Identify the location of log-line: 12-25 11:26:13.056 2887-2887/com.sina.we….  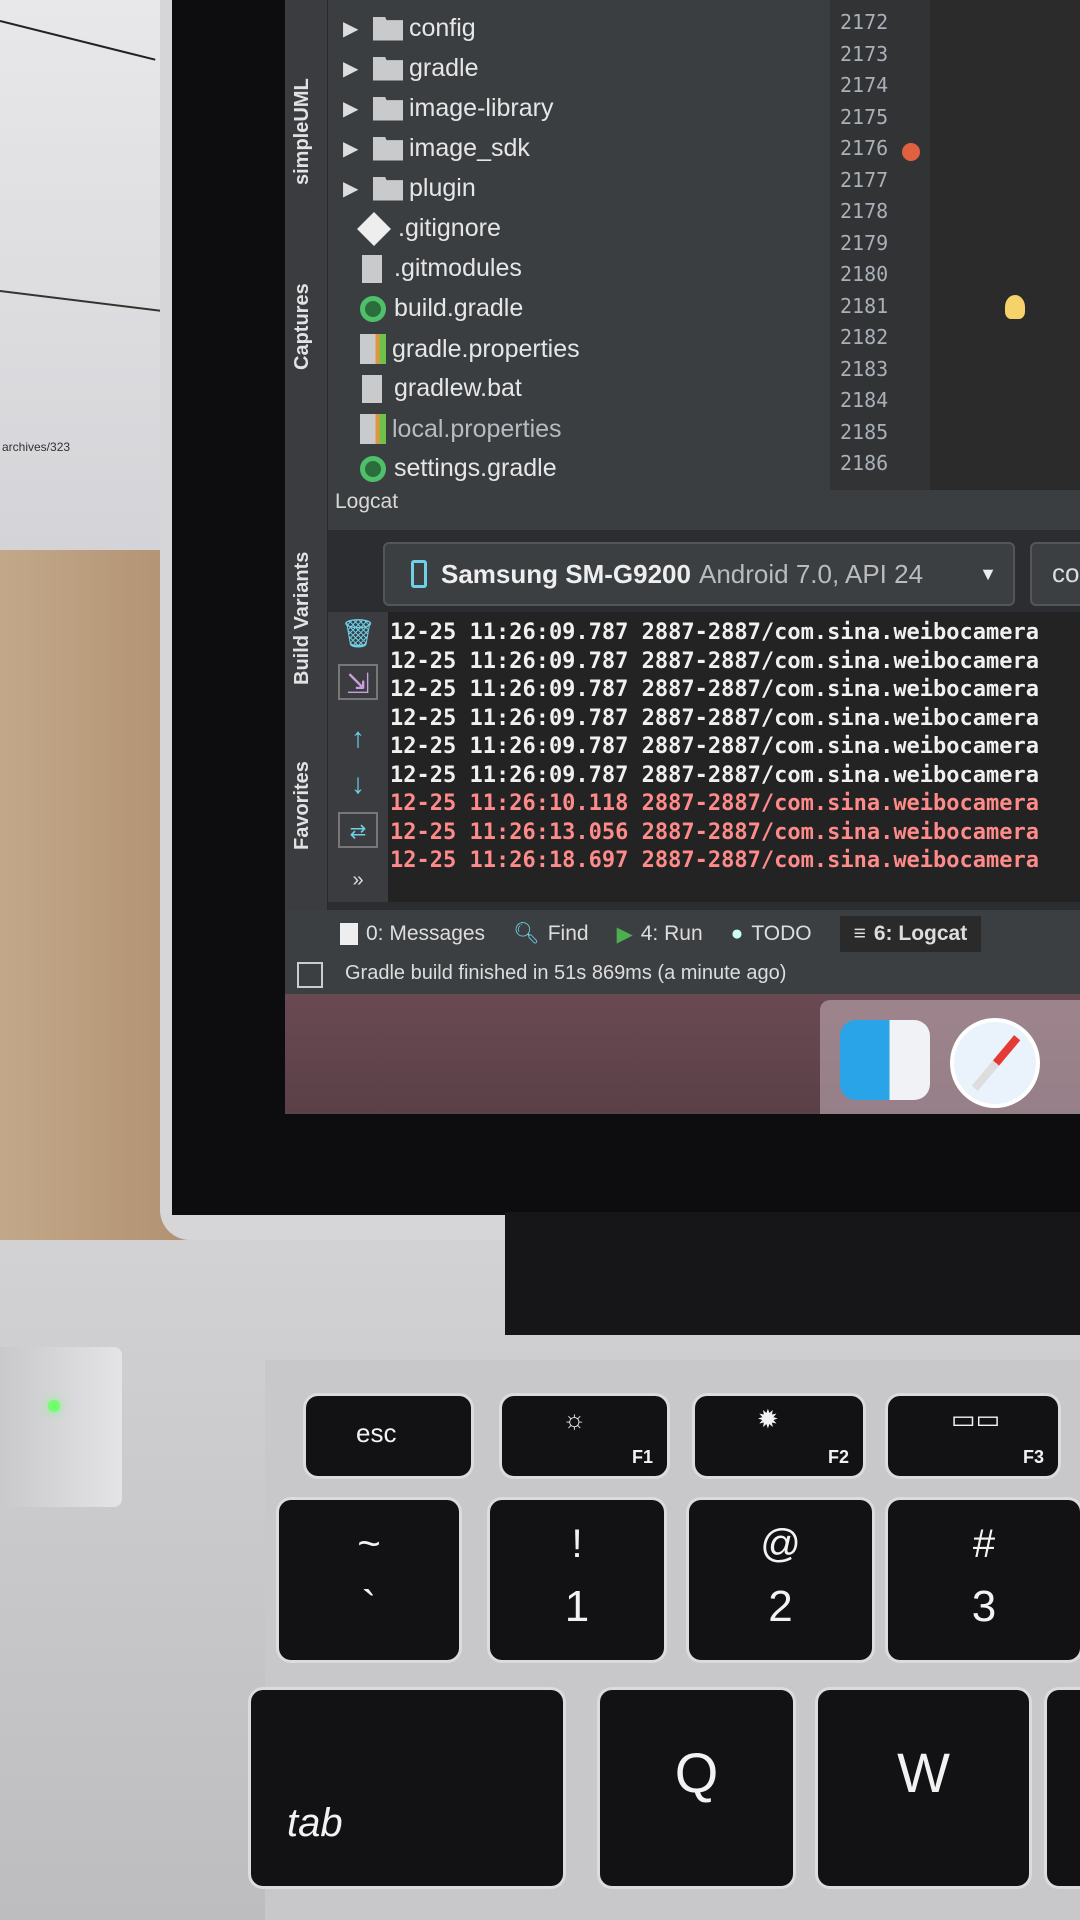
(714, 832).